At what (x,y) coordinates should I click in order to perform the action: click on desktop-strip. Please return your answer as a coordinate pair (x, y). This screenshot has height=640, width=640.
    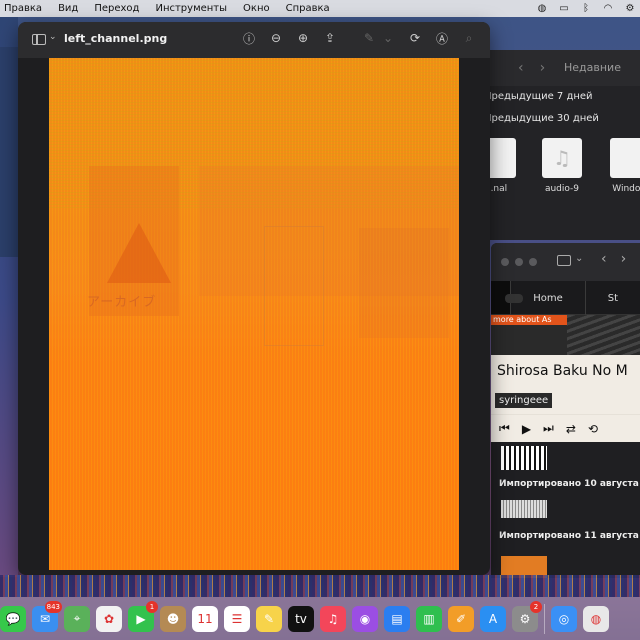
    Looking at the image, I should click on (9, 297).